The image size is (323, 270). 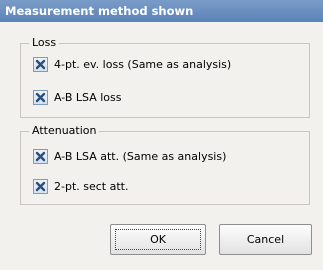 I want to click on cancel-button-label: Cancel, so click(x=265, y=239).